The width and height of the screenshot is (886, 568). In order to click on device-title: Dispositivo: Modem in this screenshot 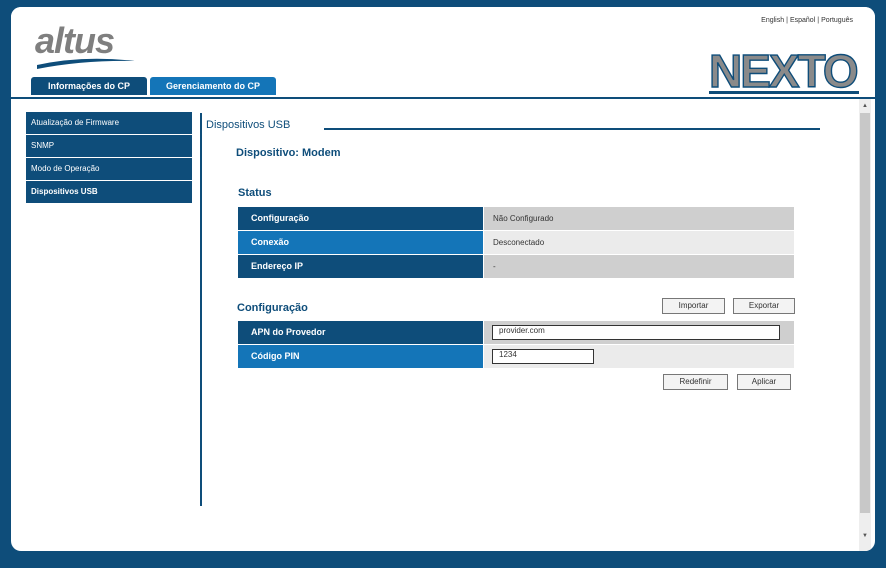, I will do `click(288, 153)`.